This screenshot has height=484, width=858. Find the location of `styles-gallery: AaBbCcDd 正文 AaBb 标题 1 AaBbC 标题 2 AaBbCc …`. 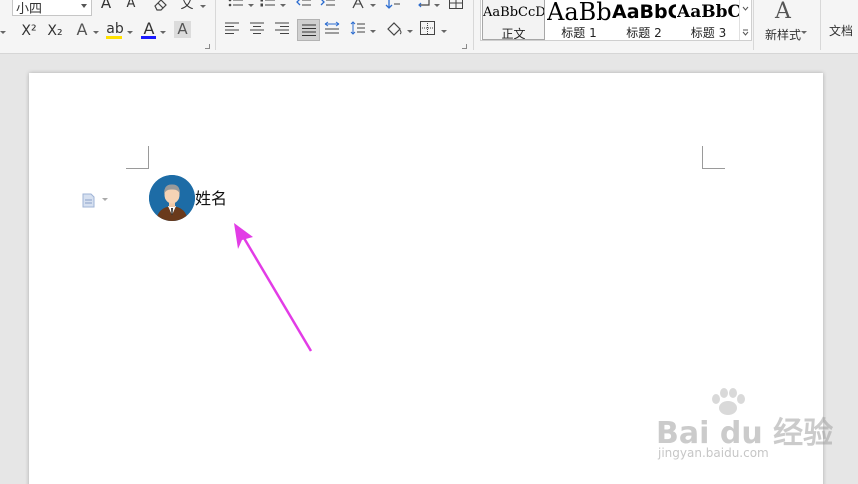

styles-gallery: AaBbCcDd 正文 AaBb 标题 1 AaBbC 标题 2 AaBbCc … is located at coordinates (616, 20).